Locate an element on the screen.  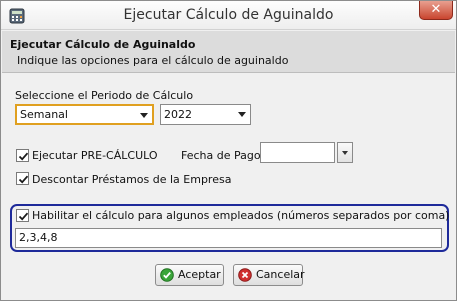
x-circle-icon is located at coordinates (245, 275).